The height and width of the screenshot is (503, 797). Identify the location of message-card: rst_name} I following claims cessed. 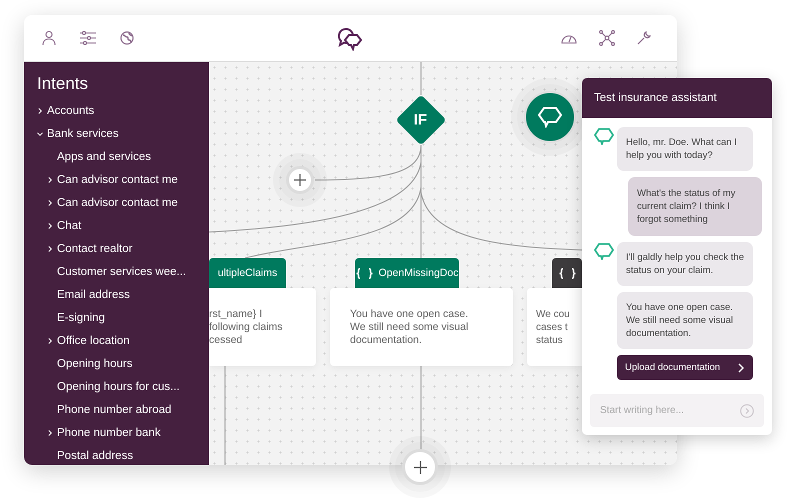
(262, 327).